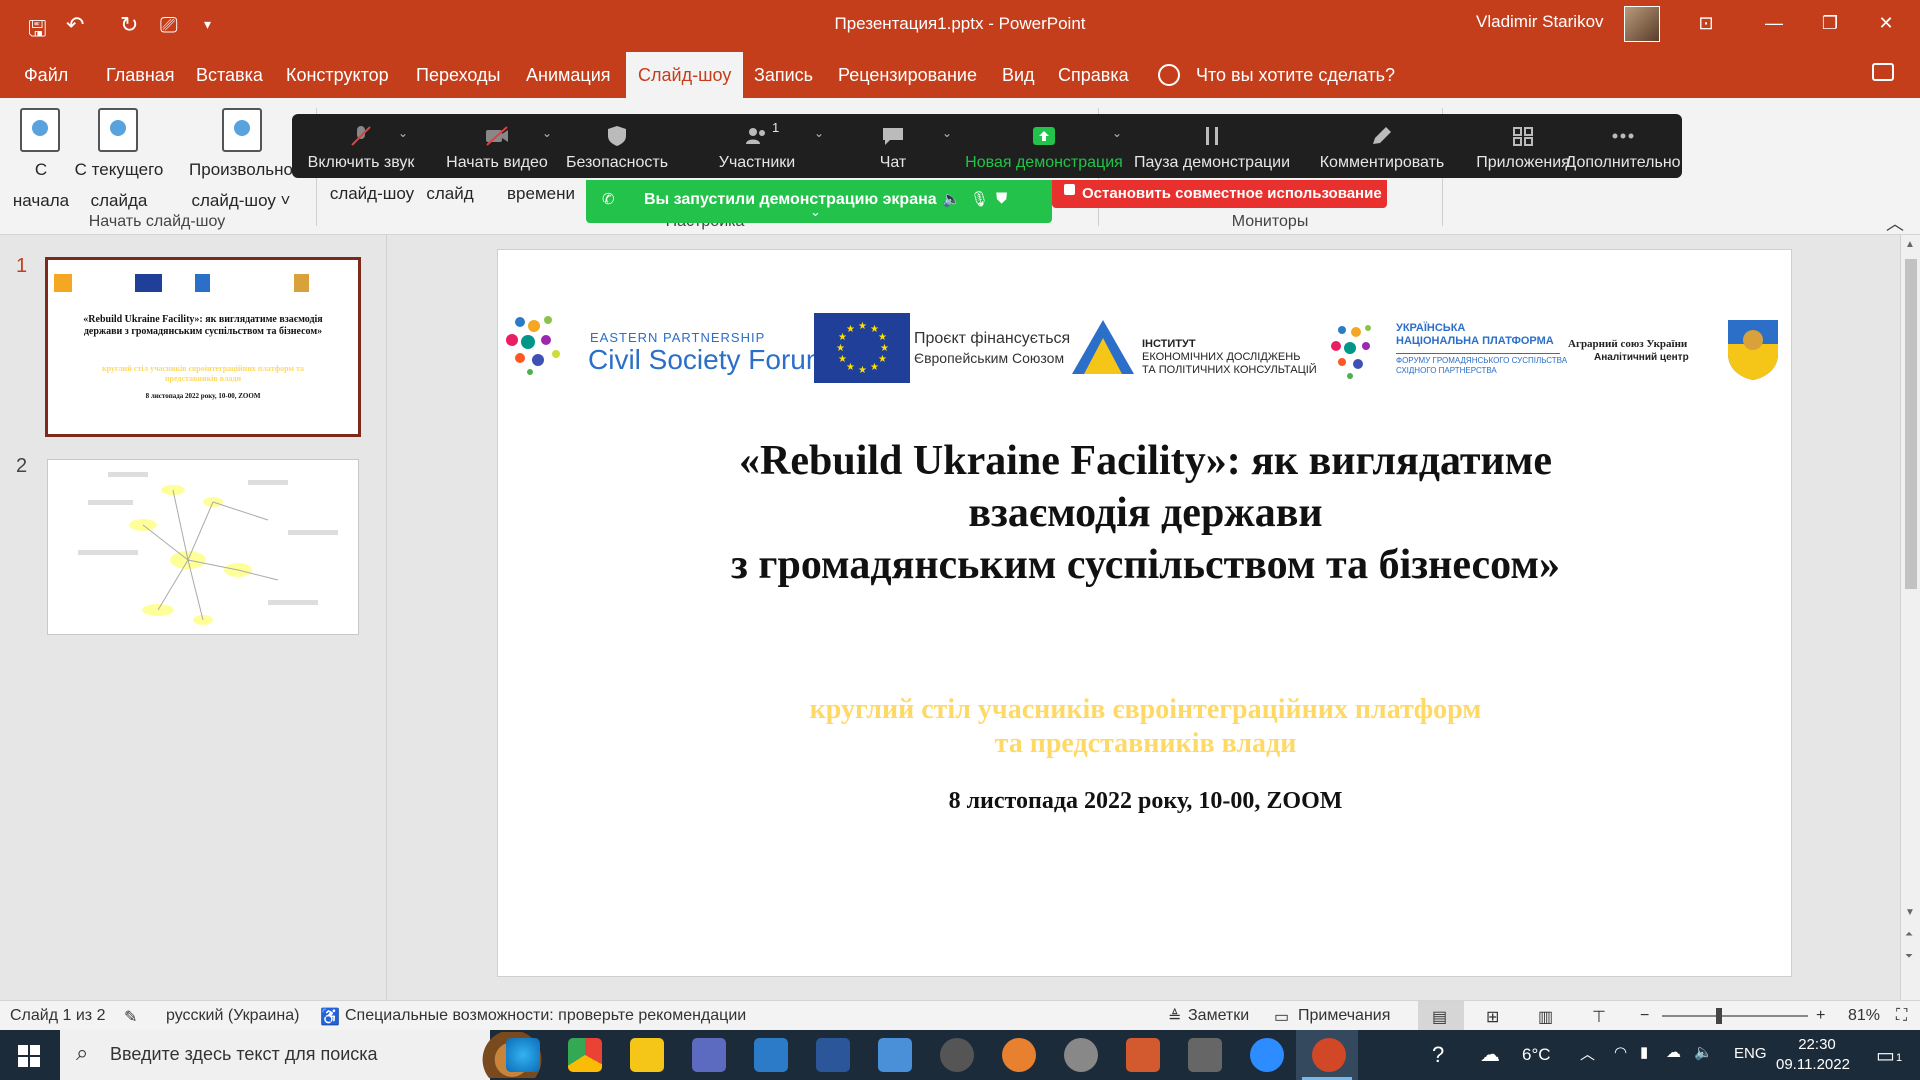 The width and height of the screenshot is (1920, 1080). Describe the element at coordinates (647, 1055) in the screenshot. I see `file-explorer-icon` at that location.